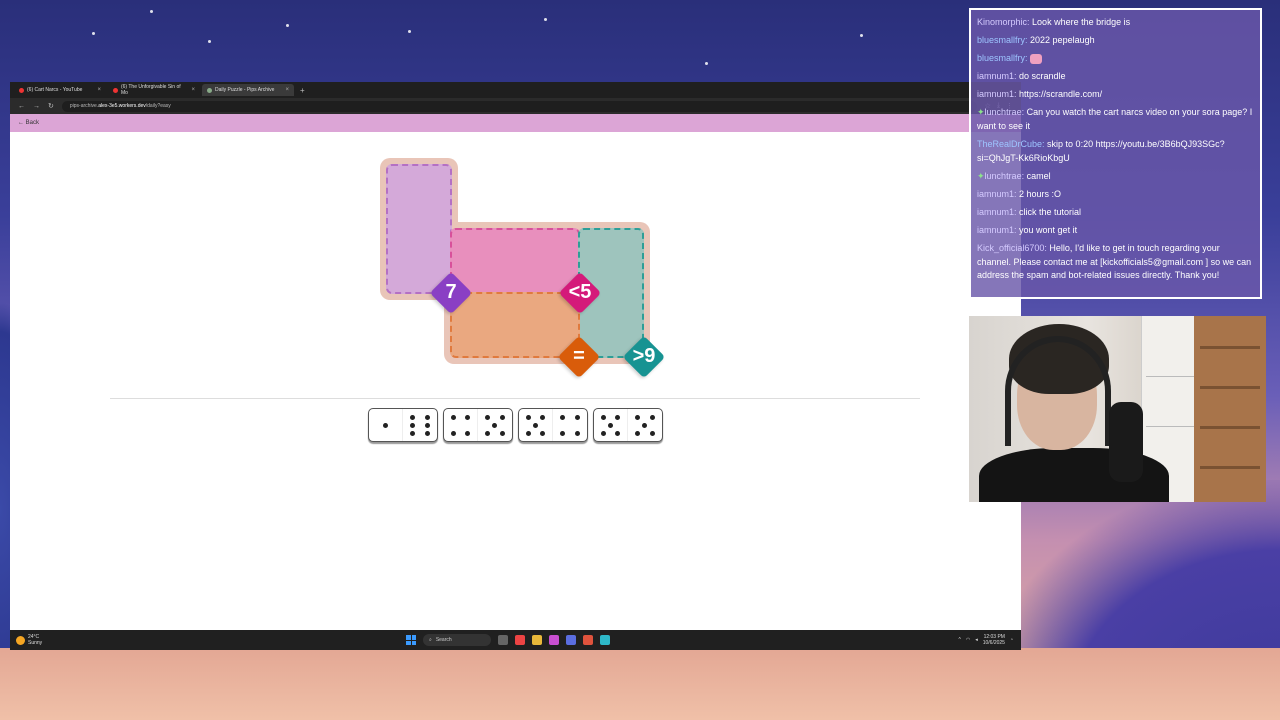 This screenshot has width=1280, height=720. What do you see at coordinates (1115, 231) in the screenshot?
I see `chat-message: iamnum1: you wont get it` at bounding box center [1115, 231].